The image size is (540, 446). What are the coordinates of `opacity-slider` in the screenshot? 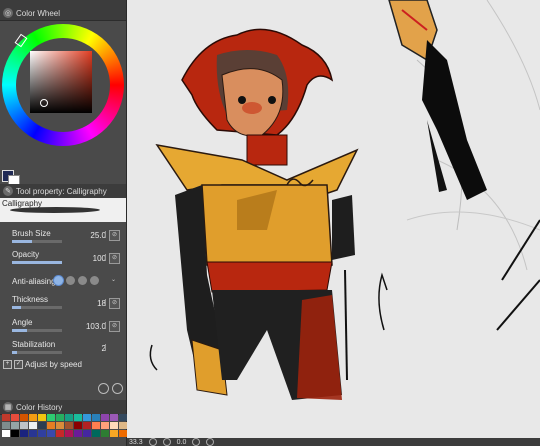 It's located at (37, 262).